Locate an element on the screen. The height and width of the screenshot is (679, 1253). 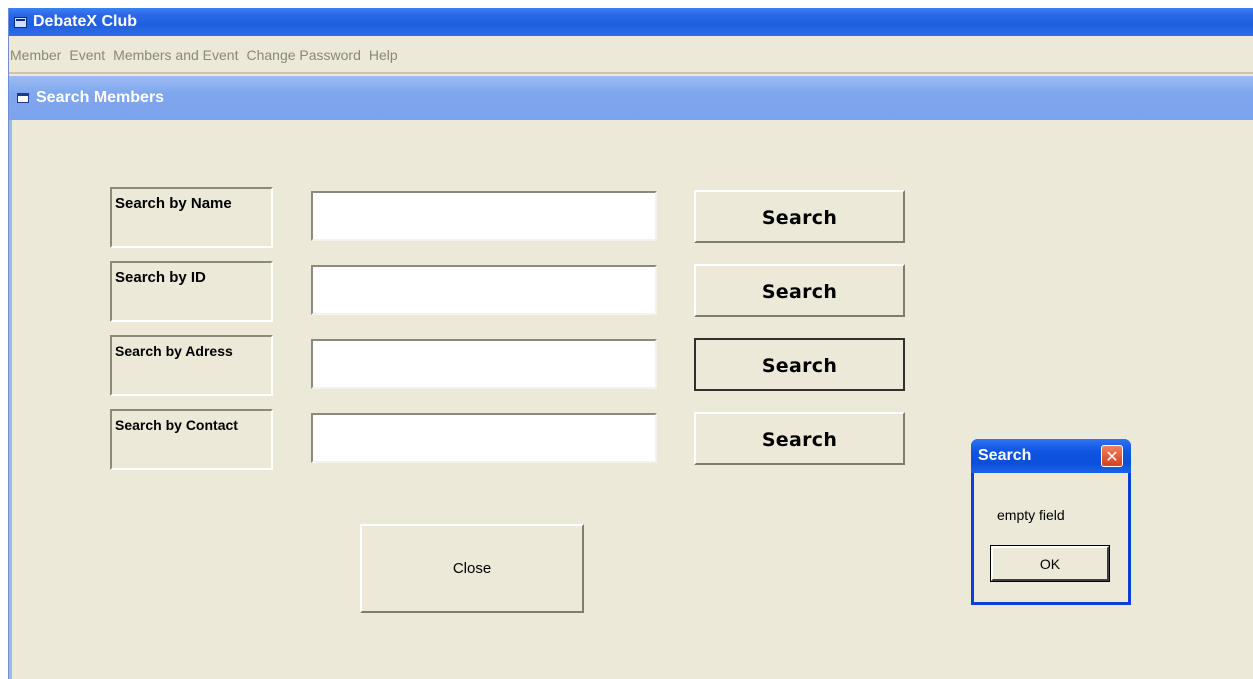
child-title: Search Members is located at coordinates (100, 97).